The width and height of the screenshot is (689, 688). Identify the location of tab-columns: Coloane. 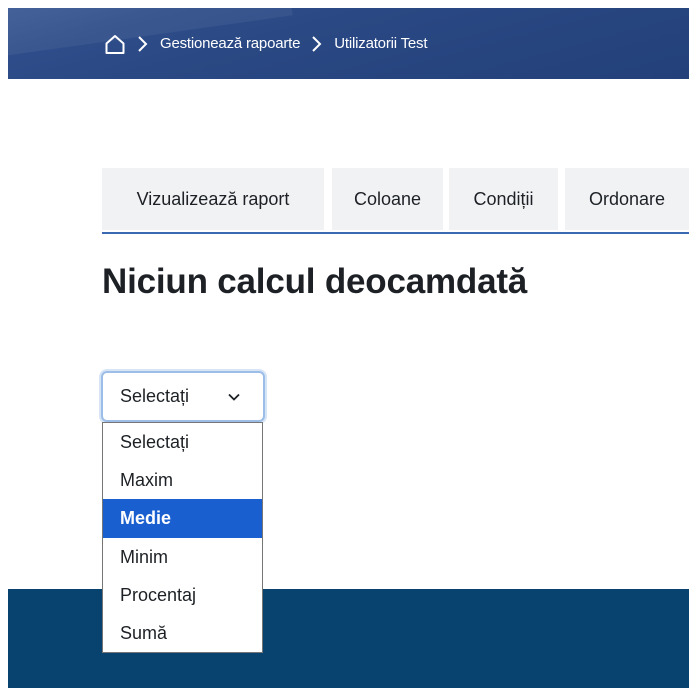
(387, 199).